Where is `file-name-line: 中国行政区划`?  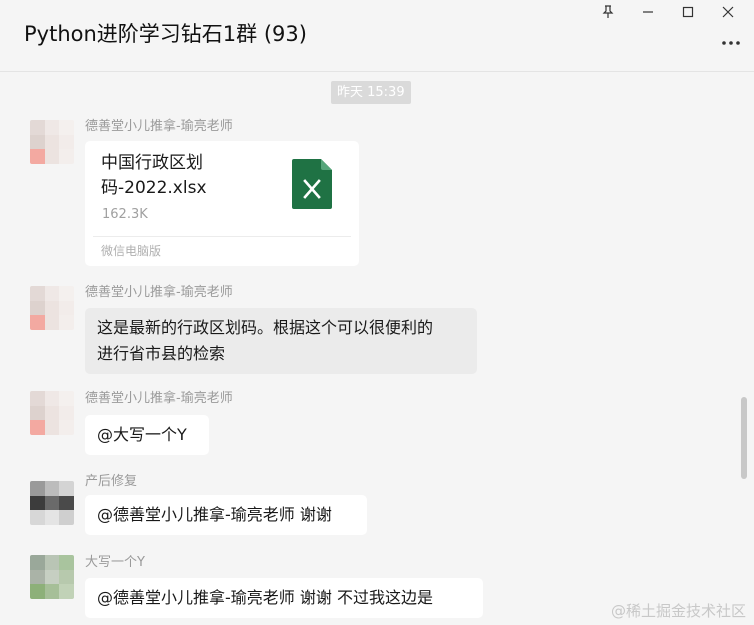 file-name-line: 中国行政区划 is located at coordinates (152, 163).